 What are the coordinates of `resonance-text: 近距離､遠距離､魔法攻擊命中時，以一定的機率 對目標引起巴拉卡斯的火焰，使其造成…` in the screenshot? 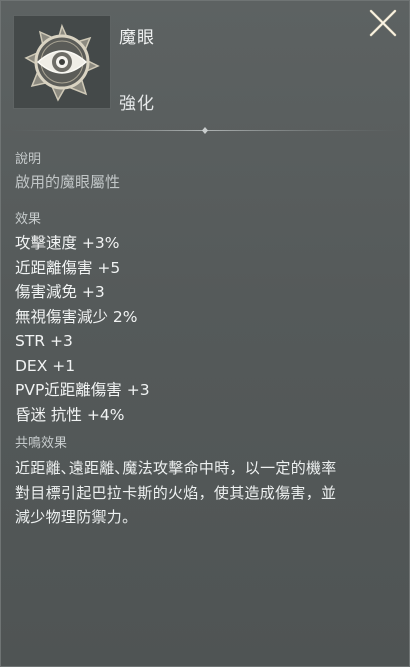 It's located at (207, 493).